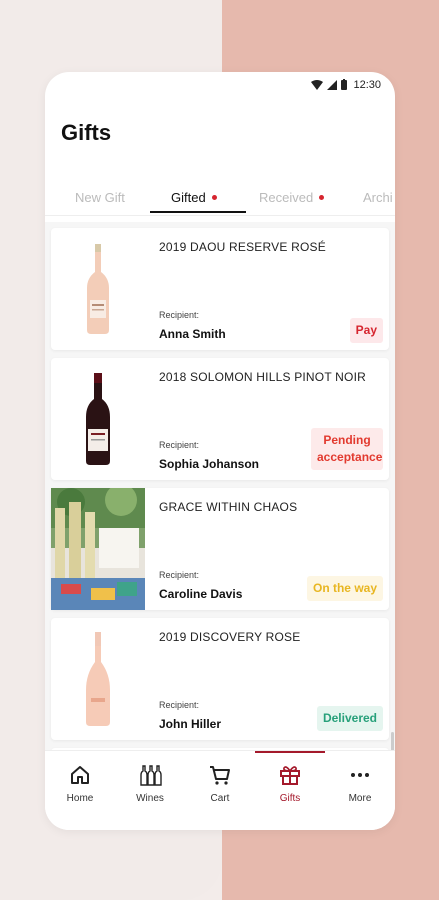  I want to click on wine-photo, so click(98, 549).